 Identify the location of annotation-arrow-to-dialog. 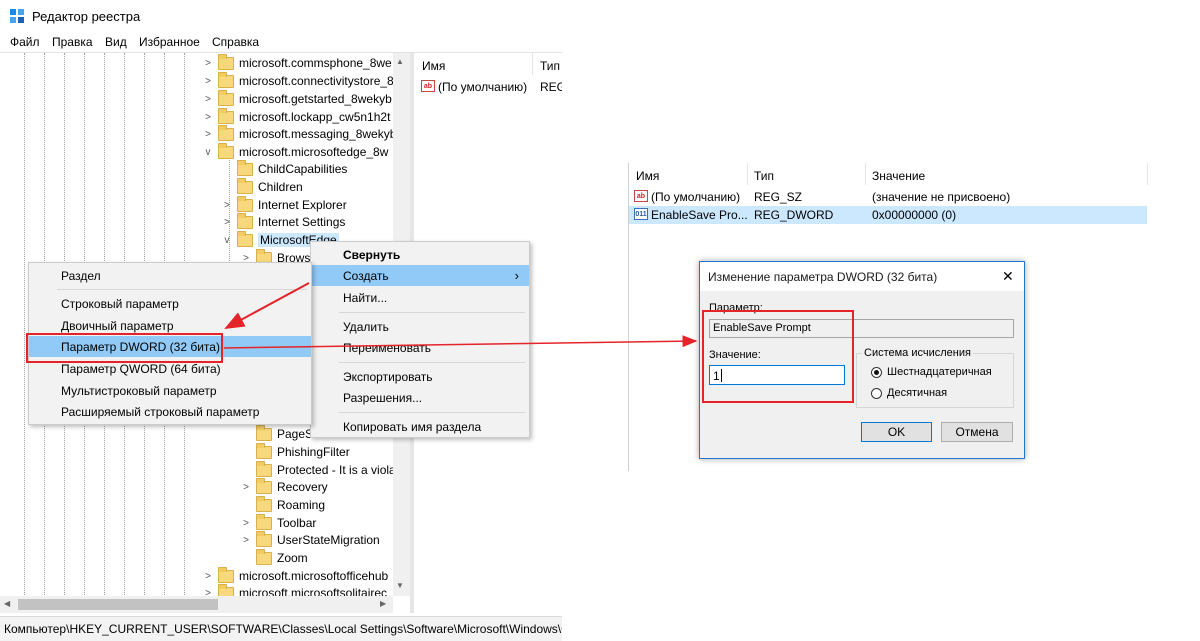
(460, 342).